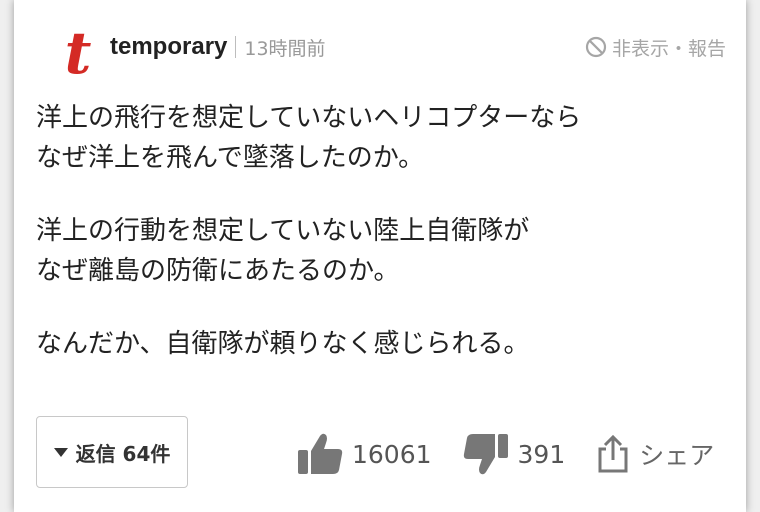  I want to click on timestamp: 13時間前, so click(285, 48).